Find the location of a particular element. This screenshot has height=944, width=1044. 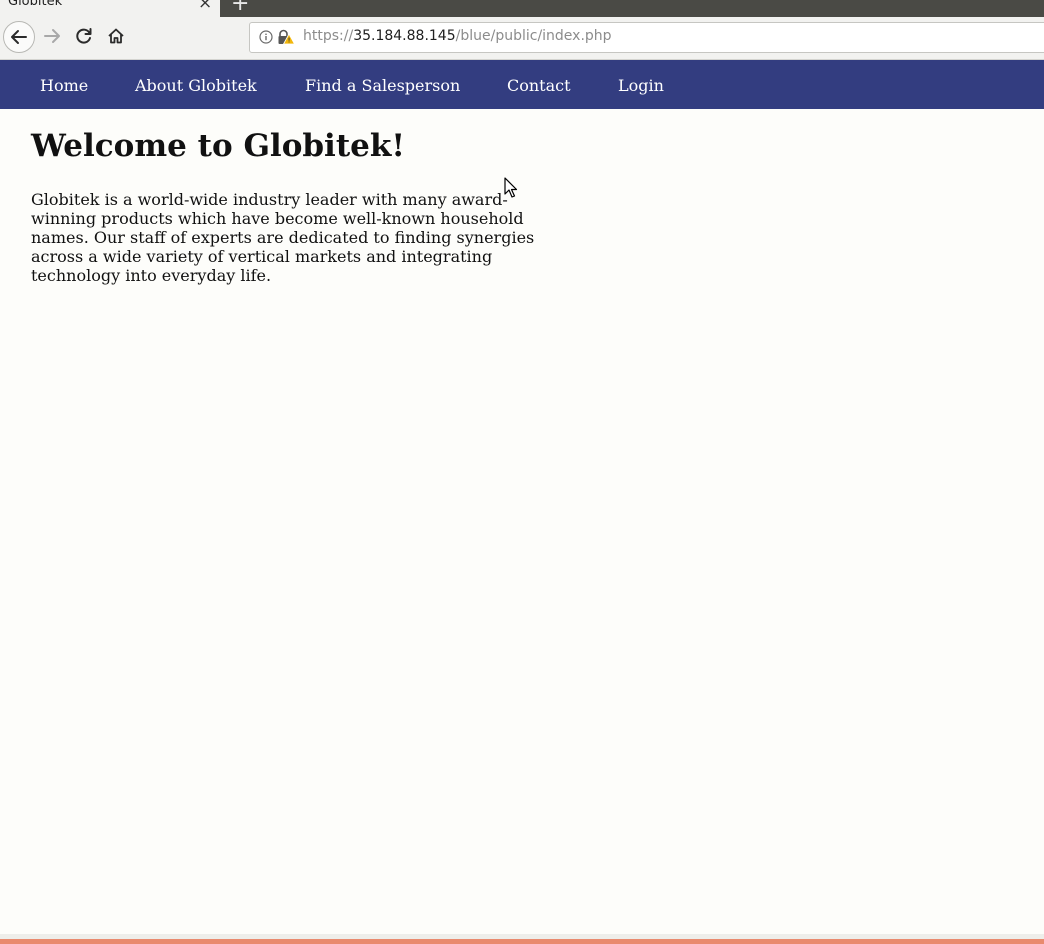

nav-link-home: Home is located at coordinates (64, 85).